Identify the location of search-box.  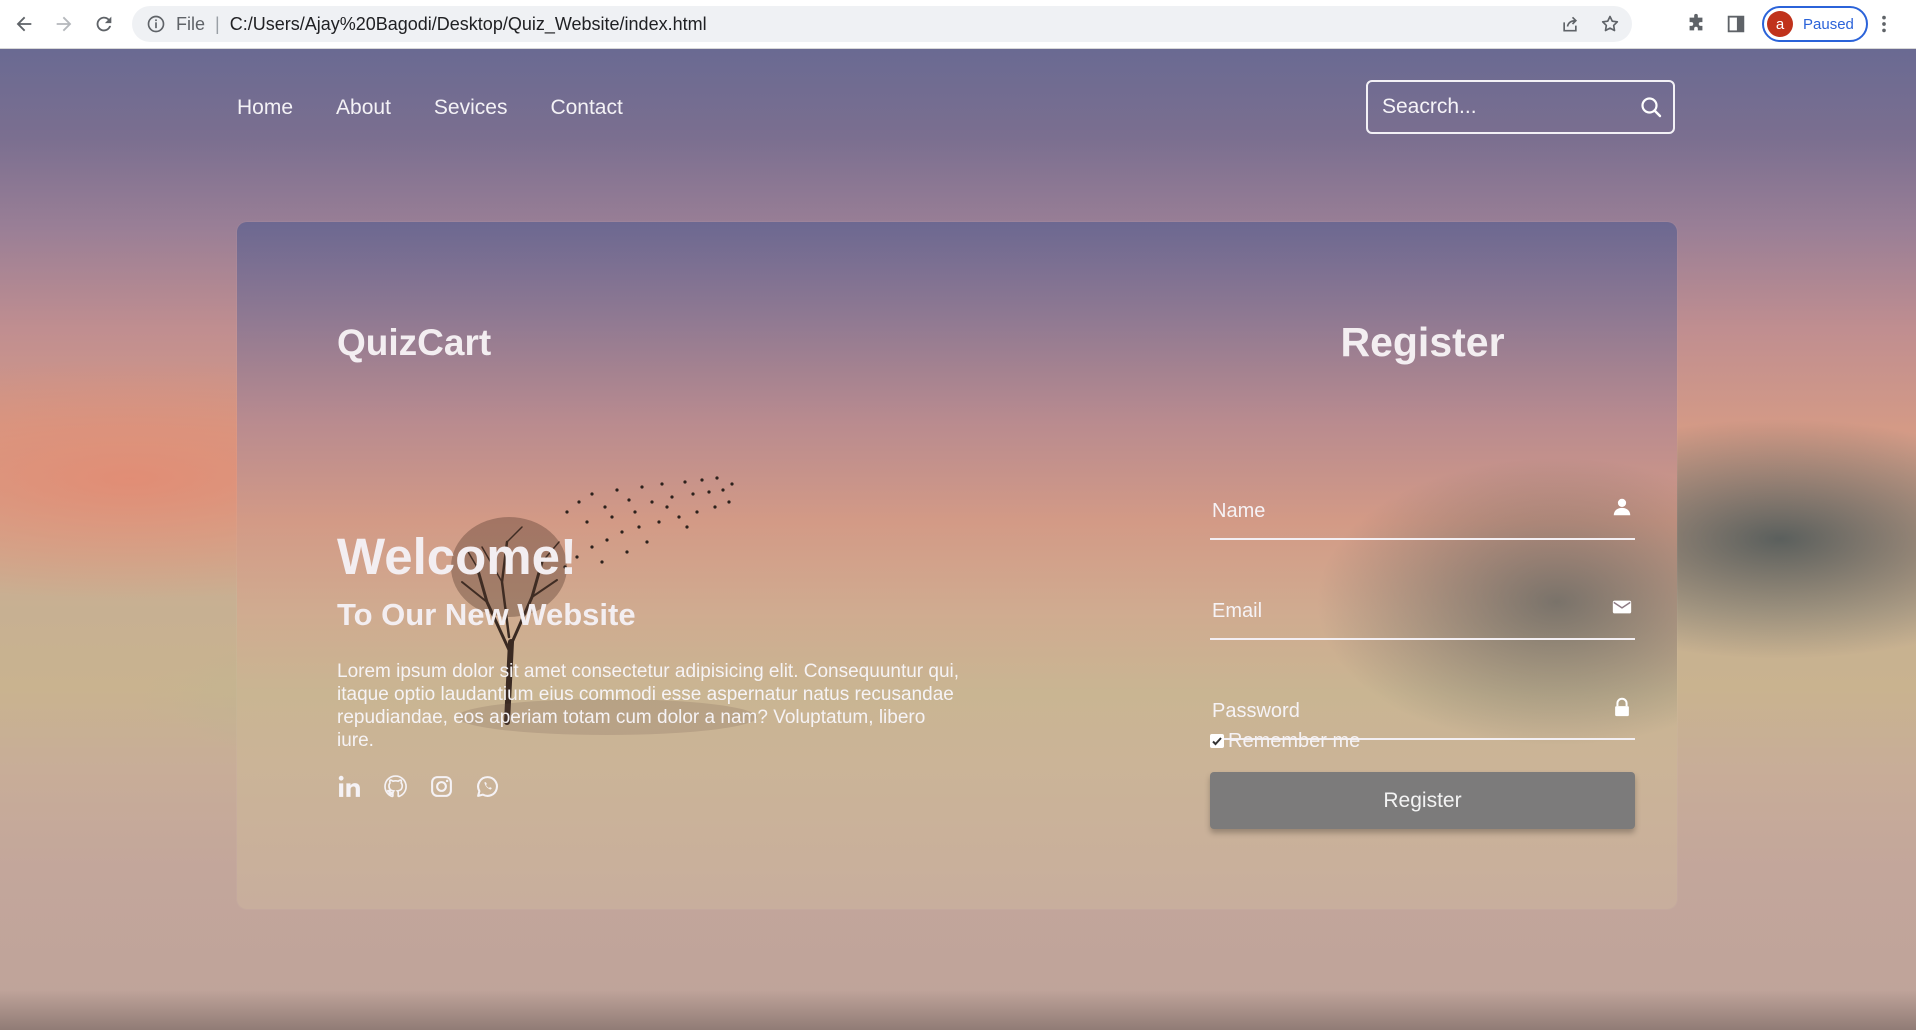
(1520, 107).